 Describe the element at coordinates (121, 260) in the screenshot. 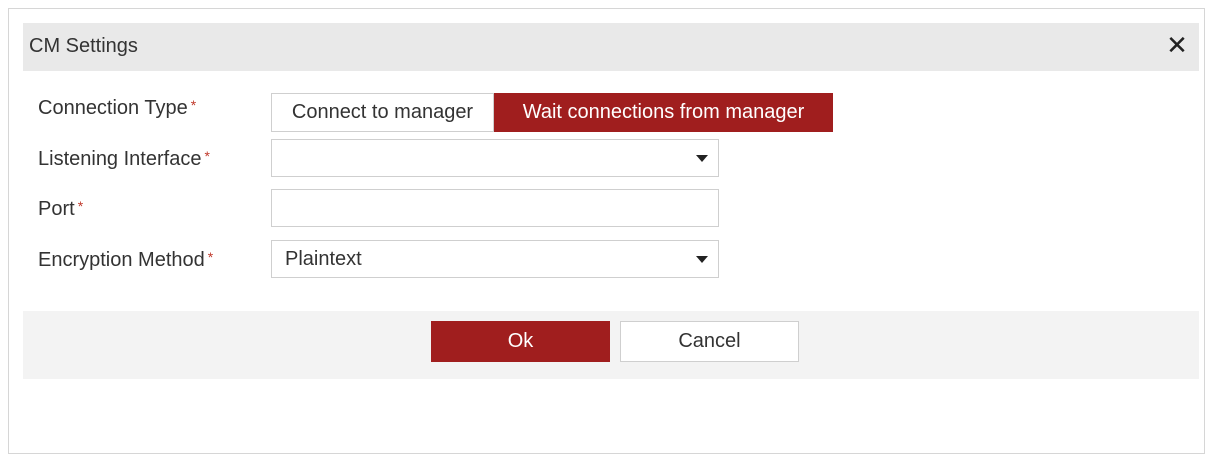

I see `encryption-method-label-text: Encryption Method` at that location.